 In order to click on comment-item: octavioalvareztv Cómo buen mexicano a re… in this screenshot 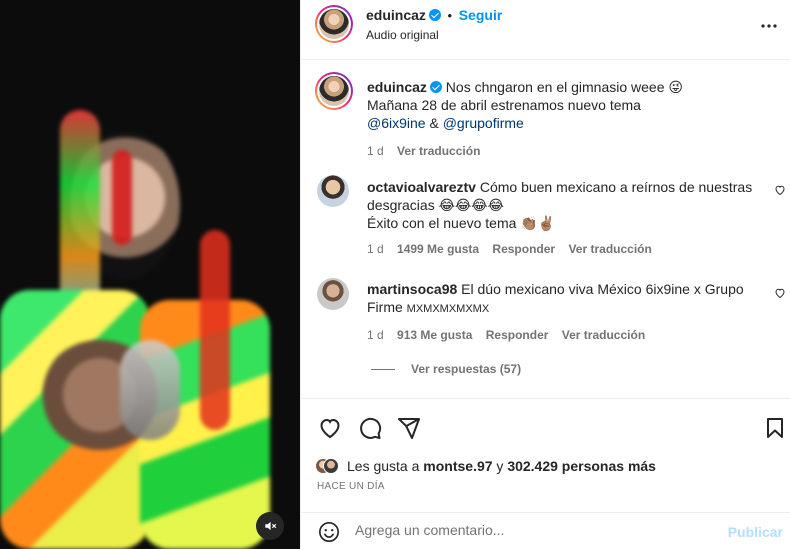, I will do `click(572, 217)`.